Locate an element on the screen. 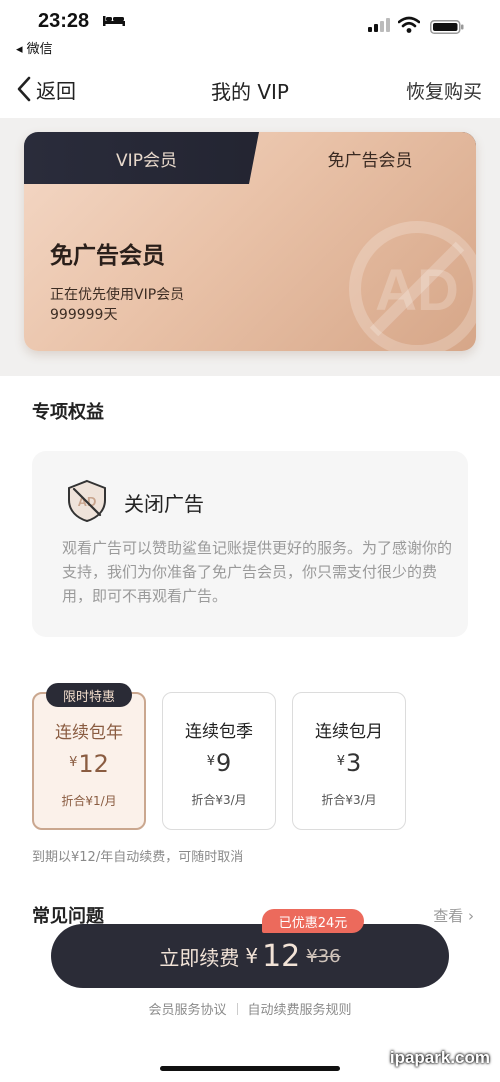  card-status-line: 正在优先使用VIP会员 is located at coordinates (117, 295).